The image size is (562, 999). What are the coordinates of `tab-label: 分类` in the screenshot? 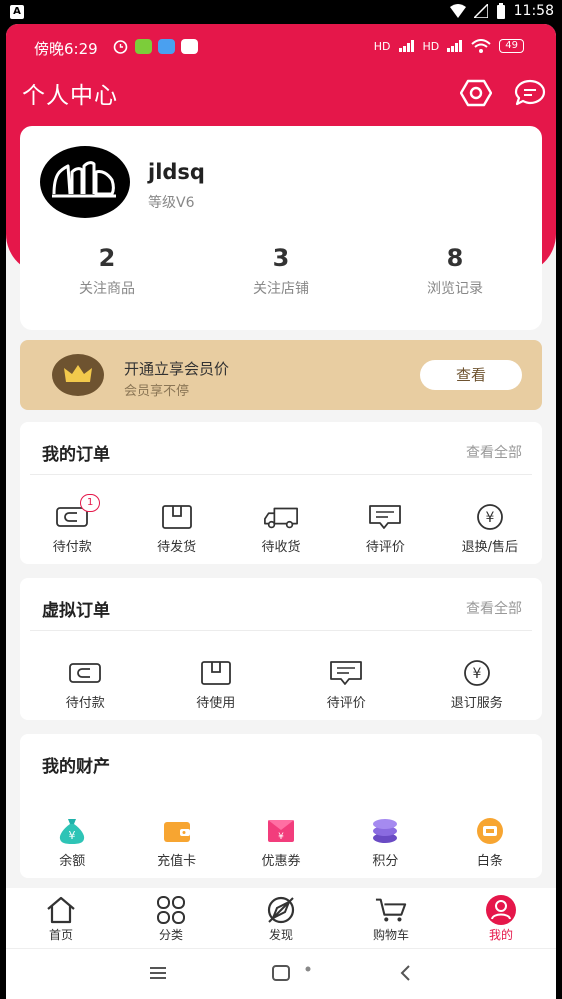 It's located at (170, 935).